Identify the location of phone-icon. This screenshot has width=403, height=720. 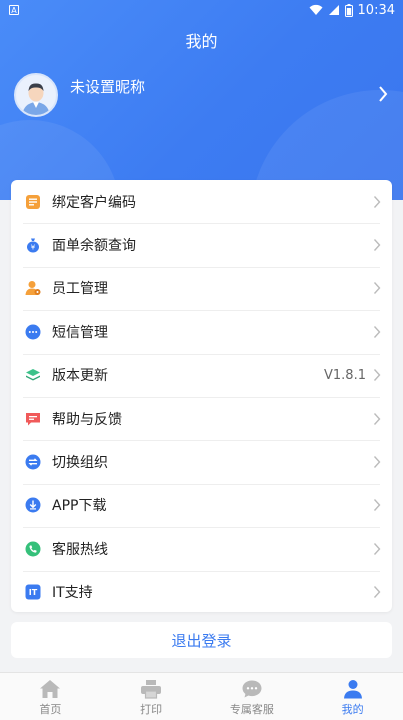
(33, 549).